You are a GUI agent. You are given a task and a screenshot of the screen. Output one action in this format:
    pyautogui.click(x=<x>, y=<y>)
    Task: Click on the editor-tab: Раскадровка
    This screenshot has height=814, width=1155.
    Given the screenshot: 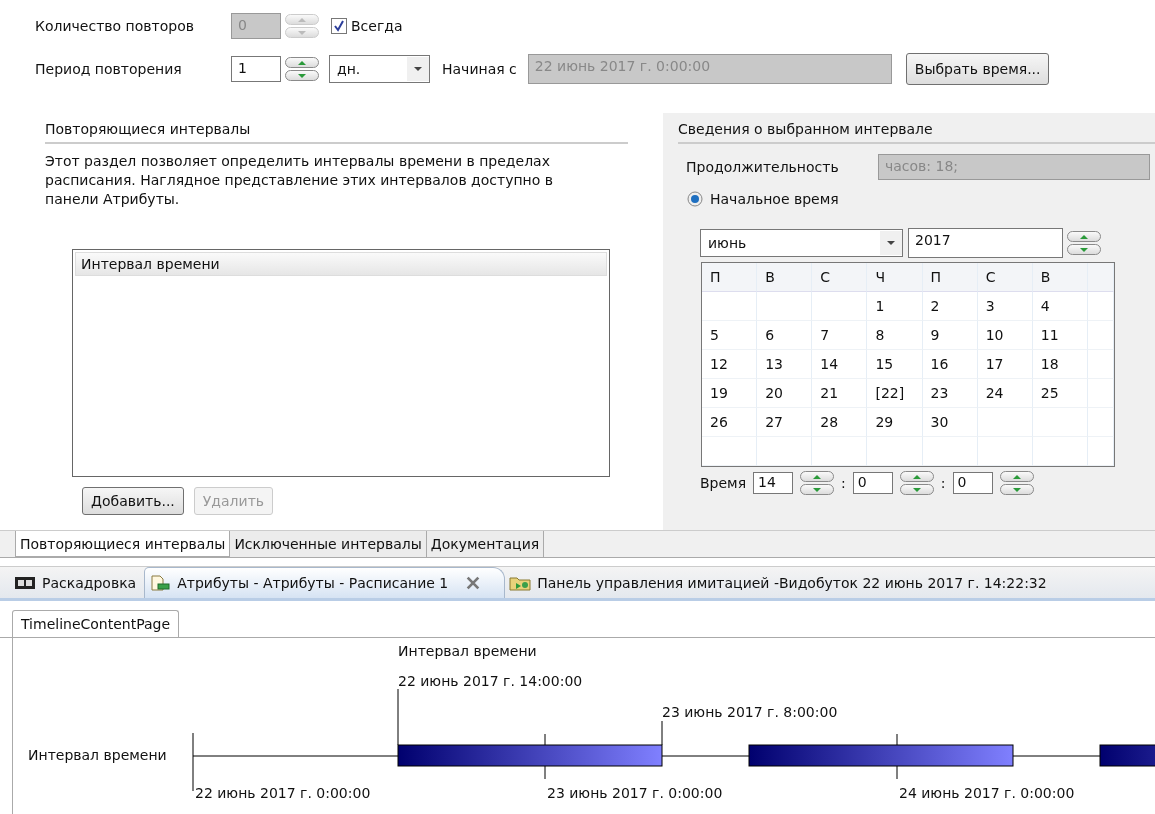 What is the action you would take?
    pyautogui.click(x=77, y=582)
    